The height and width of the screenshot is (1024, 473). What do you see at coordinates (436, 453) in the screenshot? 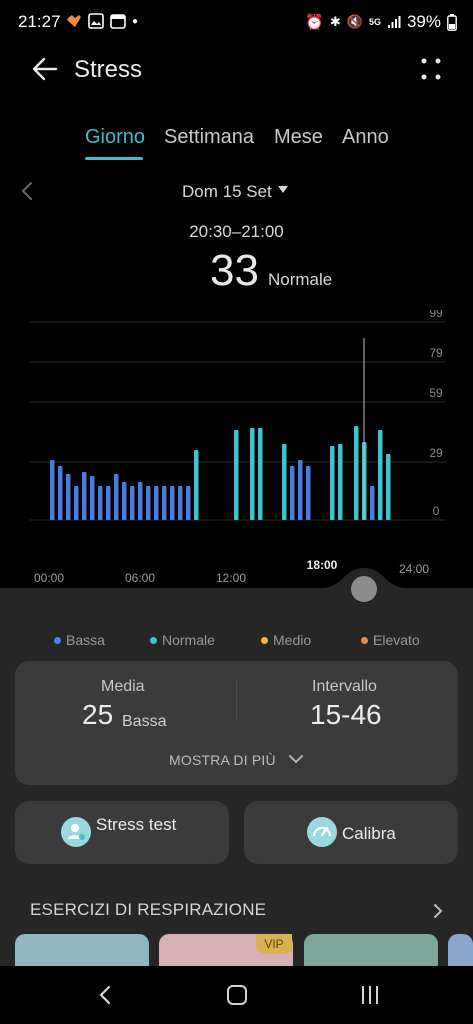
I see `y-tick-label: 29` at bounding box center [436, 453].